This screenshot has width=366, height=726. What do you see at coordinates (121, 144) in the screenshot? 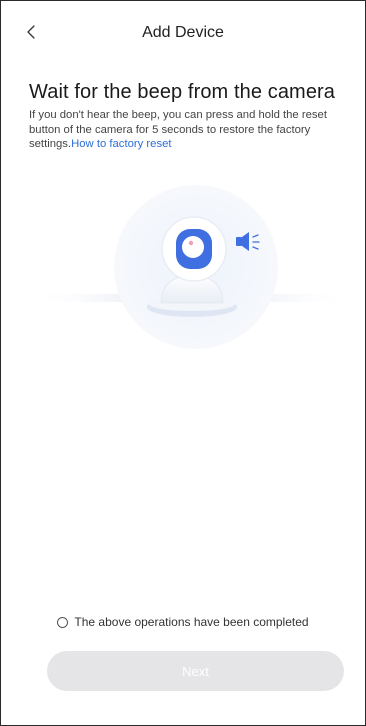
I see `factory-reset-link: How to factory reset` at bounding box center [121, 144].